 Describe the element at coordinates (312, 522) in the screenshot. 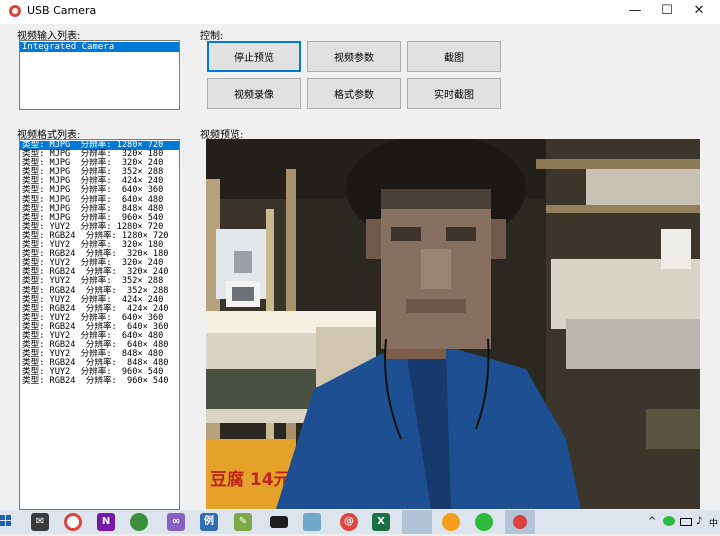

I see `files-icon` at that location.